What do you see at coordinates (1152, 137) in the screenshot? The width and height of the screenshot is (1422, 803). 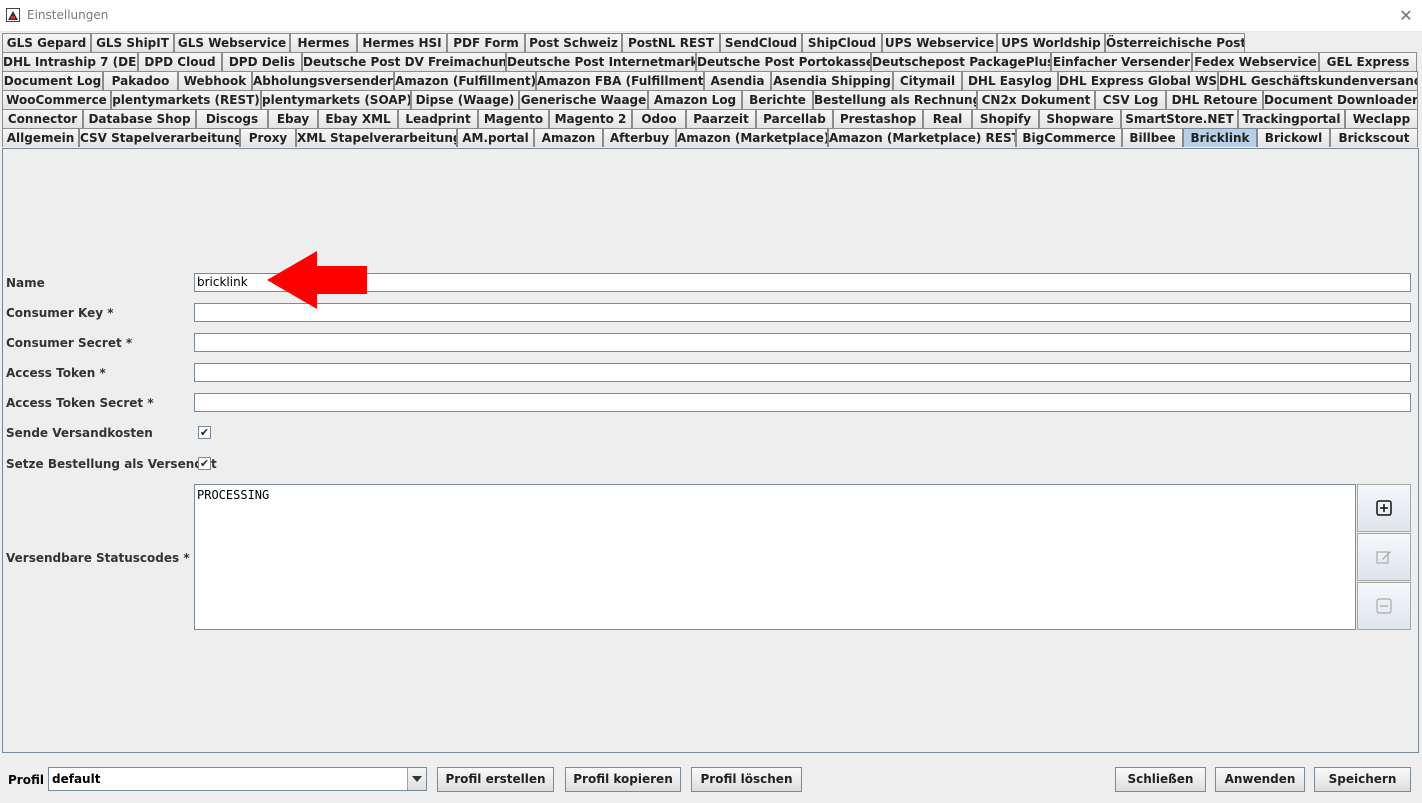 I see `tab-billbee: Billbee` at bounding box center [1152, 137].